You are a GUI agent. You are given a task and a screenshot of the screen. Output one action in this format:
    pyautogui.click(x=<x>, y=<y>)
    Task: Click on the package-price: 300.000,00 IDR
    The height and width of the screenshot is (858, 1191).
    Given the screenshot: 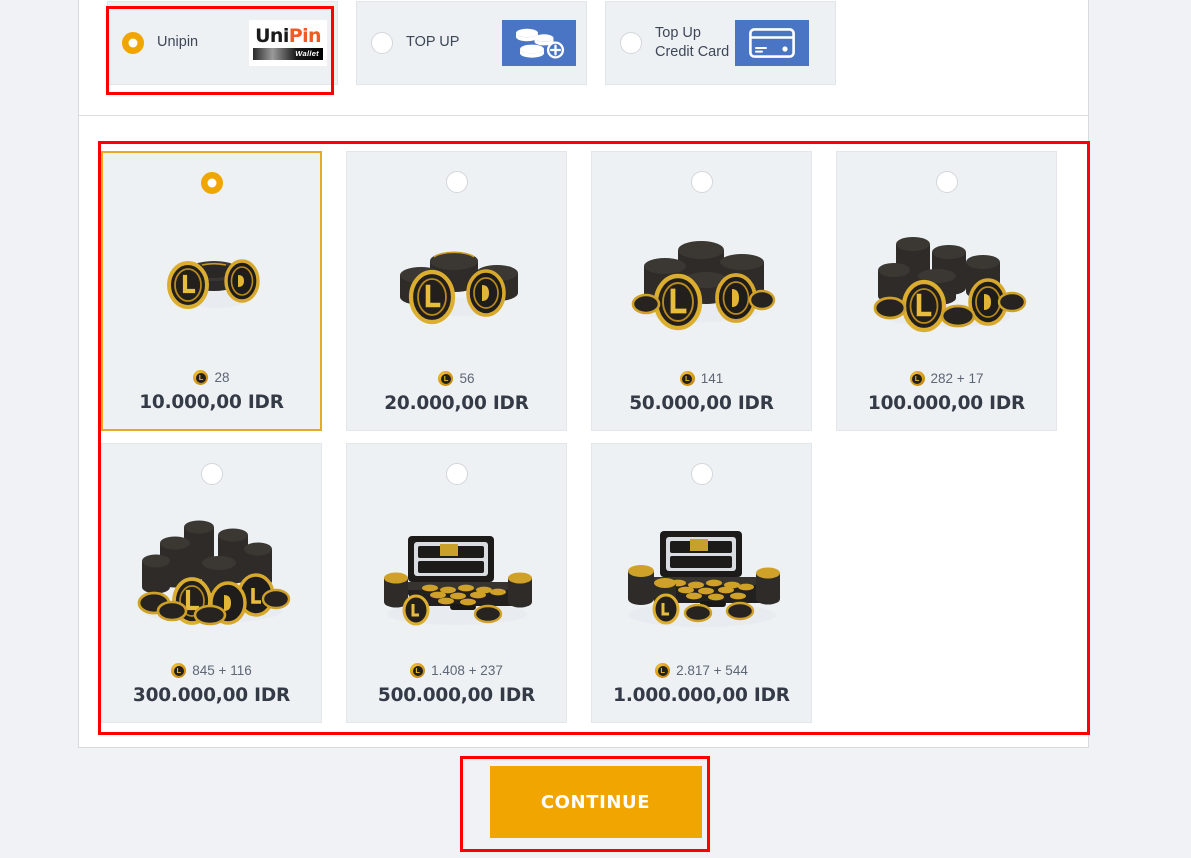 What is the action you would take?
    pyautogui.click(x=211, y=695)
    